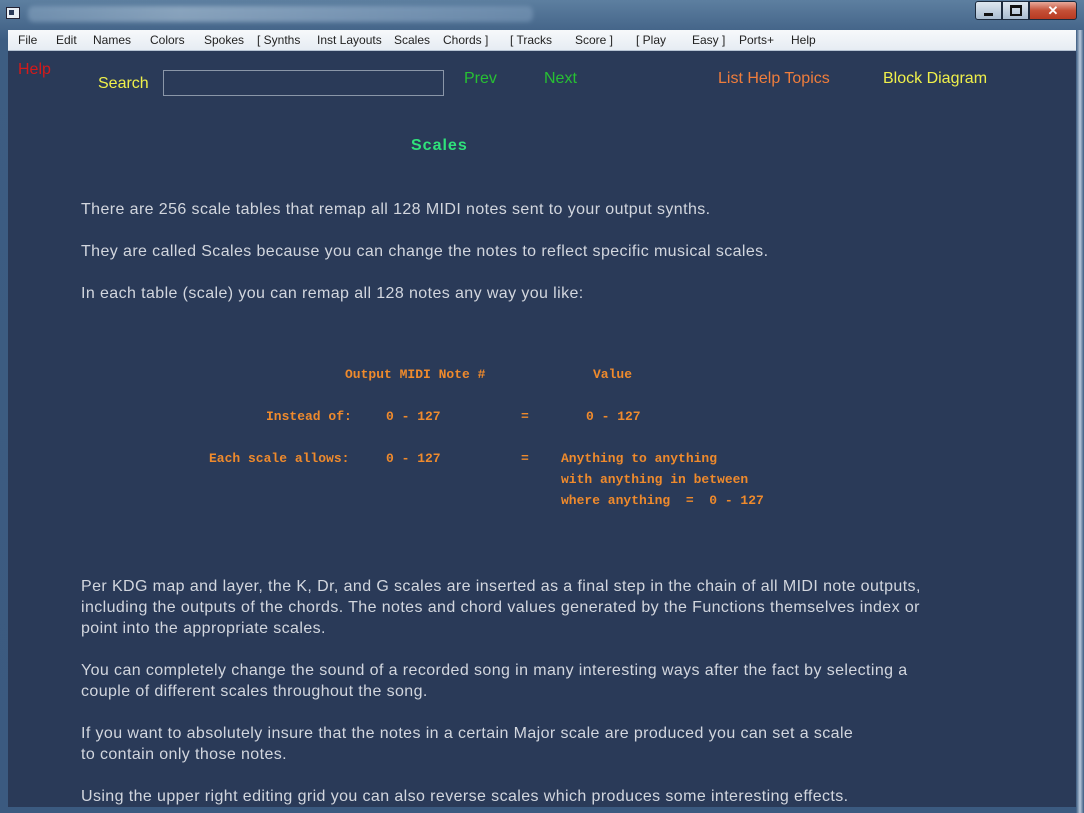 The image size is (1084, 813). I want to click on menu-inst-layouts: Inst Layouts, so click(349, 40).